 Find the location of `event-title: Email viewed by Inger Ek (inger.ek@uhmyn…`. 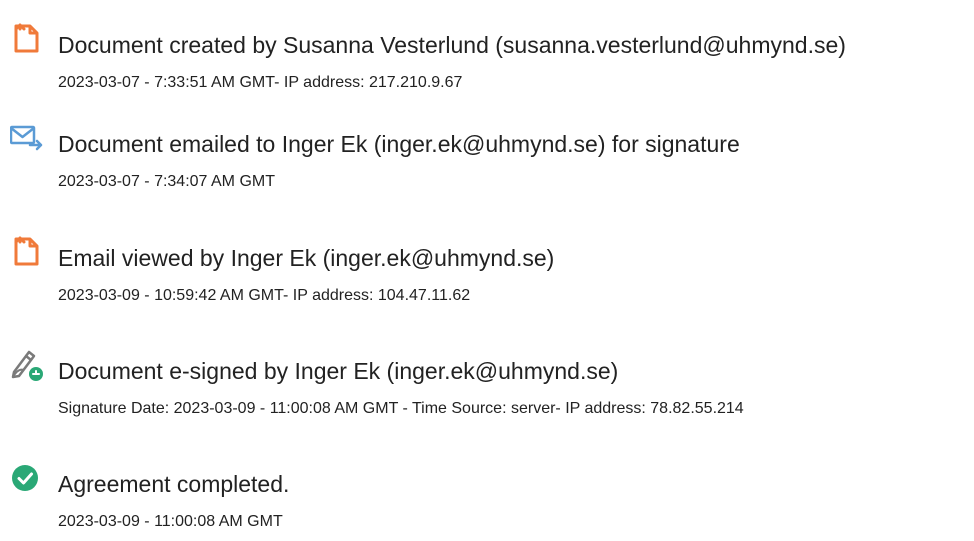

event-title: Email viewed by Inger Ek (inger.ek@uhmyn… is located at coordinates (306, 258).